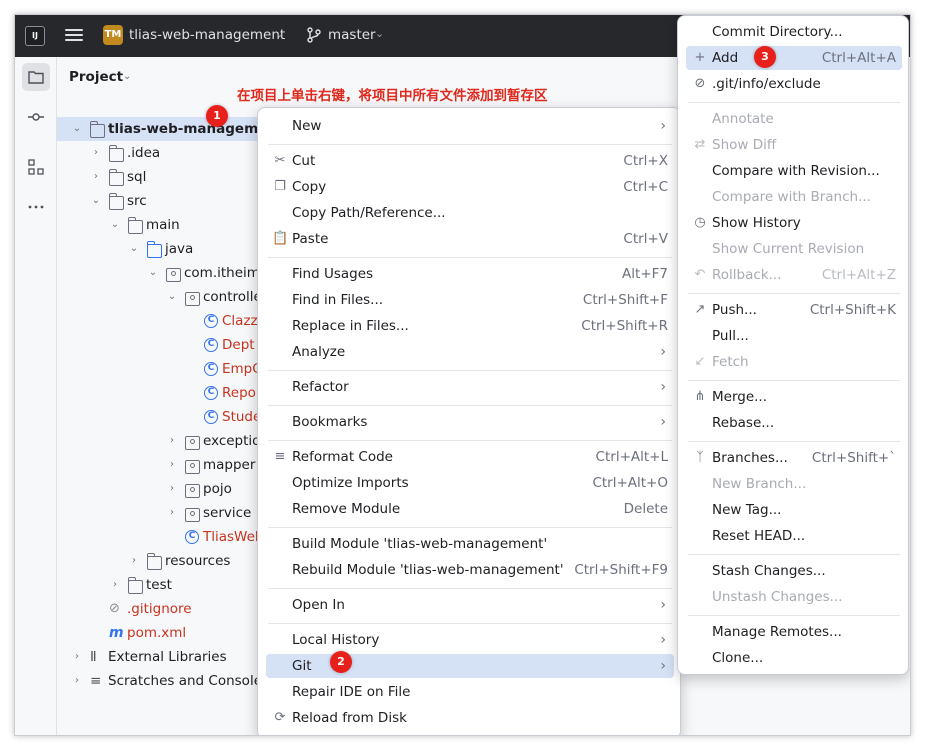  I want to click on project-badge: TM, so click(113, 35).